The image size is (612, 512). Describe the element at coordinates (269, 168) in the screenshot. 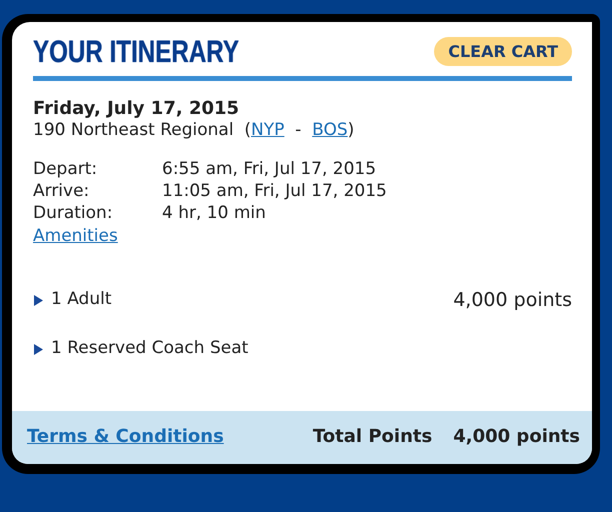

I see `detail-value: 6:55 am, Fri, Jul 17, 2015` at that location.